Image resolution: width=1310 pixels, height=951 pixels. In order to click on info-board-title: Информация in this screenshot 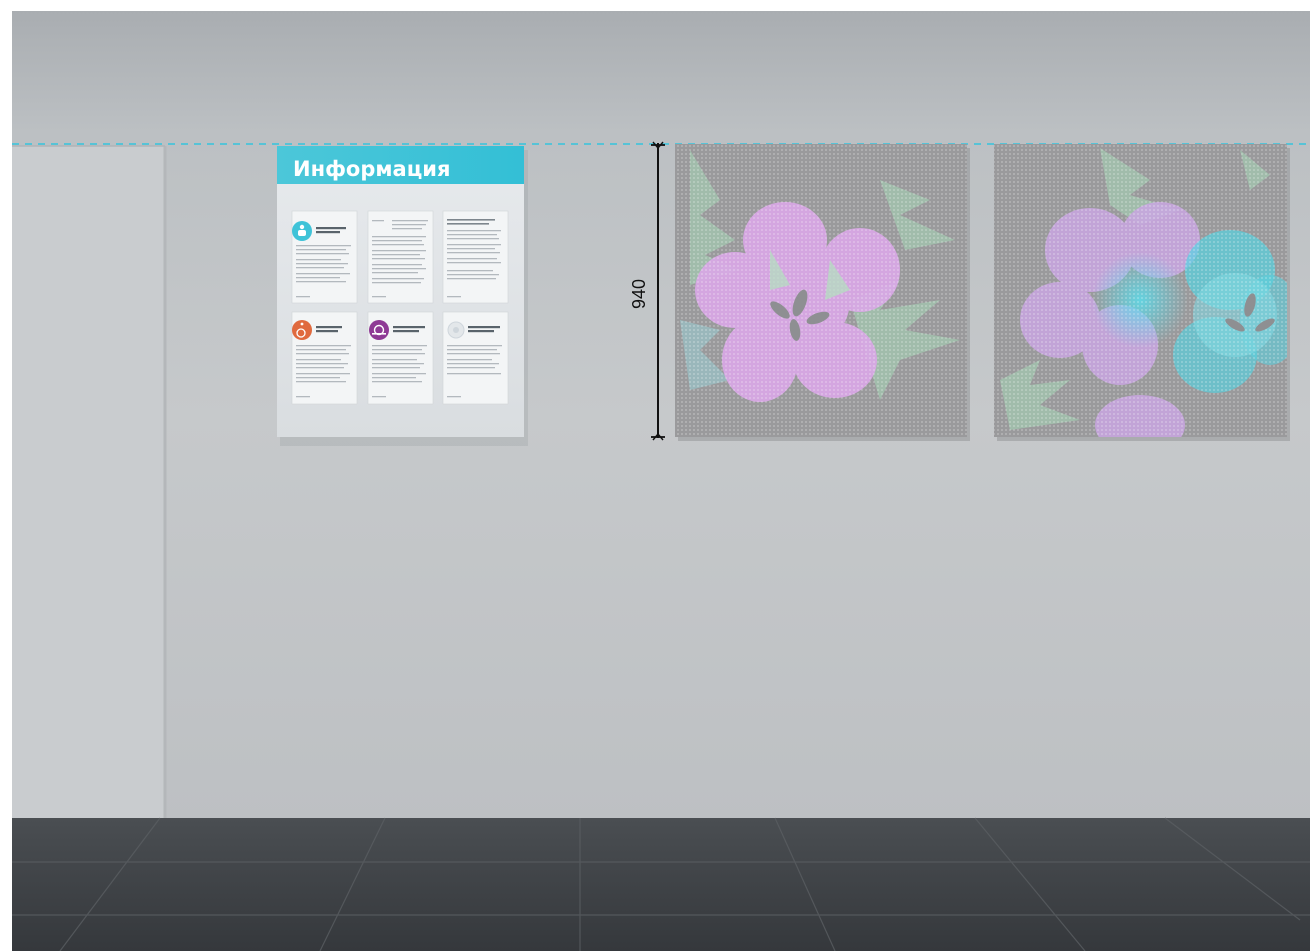, I will do `click(371, 169)`.